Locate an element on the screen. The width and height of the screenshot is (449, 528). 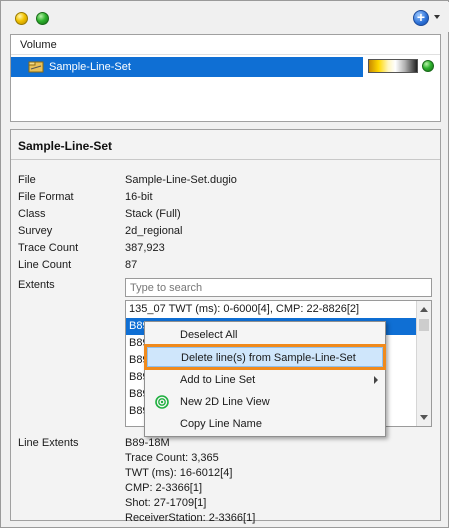
prop-value-file: Sample-Line-Set.dugio is located at coordinates (181, 180).